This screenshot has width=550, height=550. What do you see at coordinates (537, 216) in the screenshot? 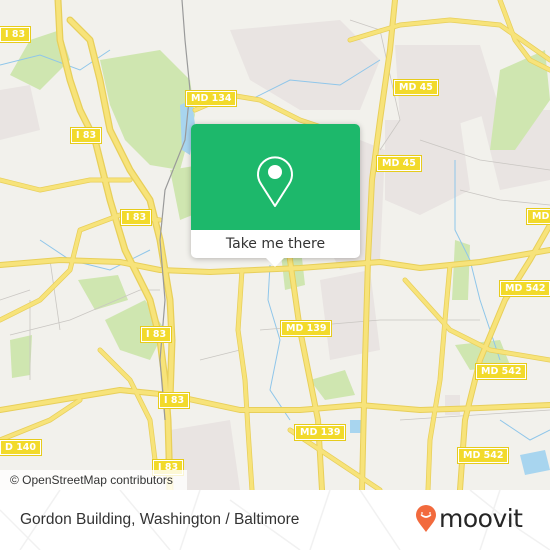
I see `route-shield: MD` at bounding box center [537, 216].